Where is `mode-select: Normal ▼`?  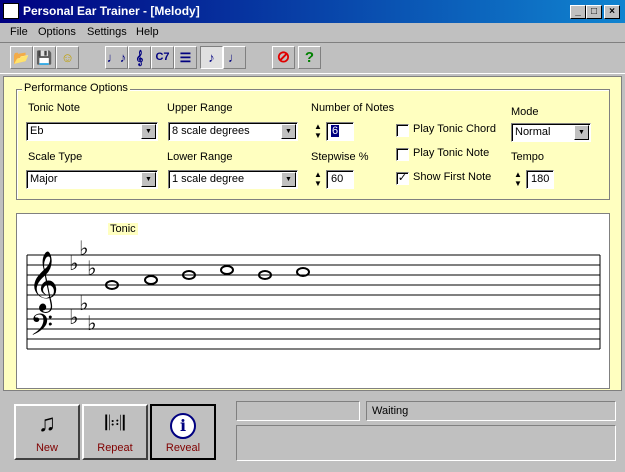
mode-select: Normal ▼ is located at coordinates (551, 132).